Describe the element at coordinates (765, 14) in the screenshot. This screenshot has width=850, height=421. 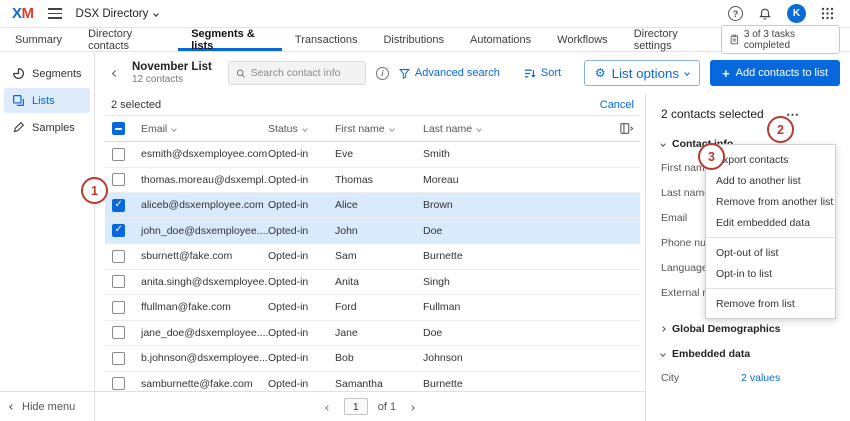
I see `notifications-bell-icon` at that location.